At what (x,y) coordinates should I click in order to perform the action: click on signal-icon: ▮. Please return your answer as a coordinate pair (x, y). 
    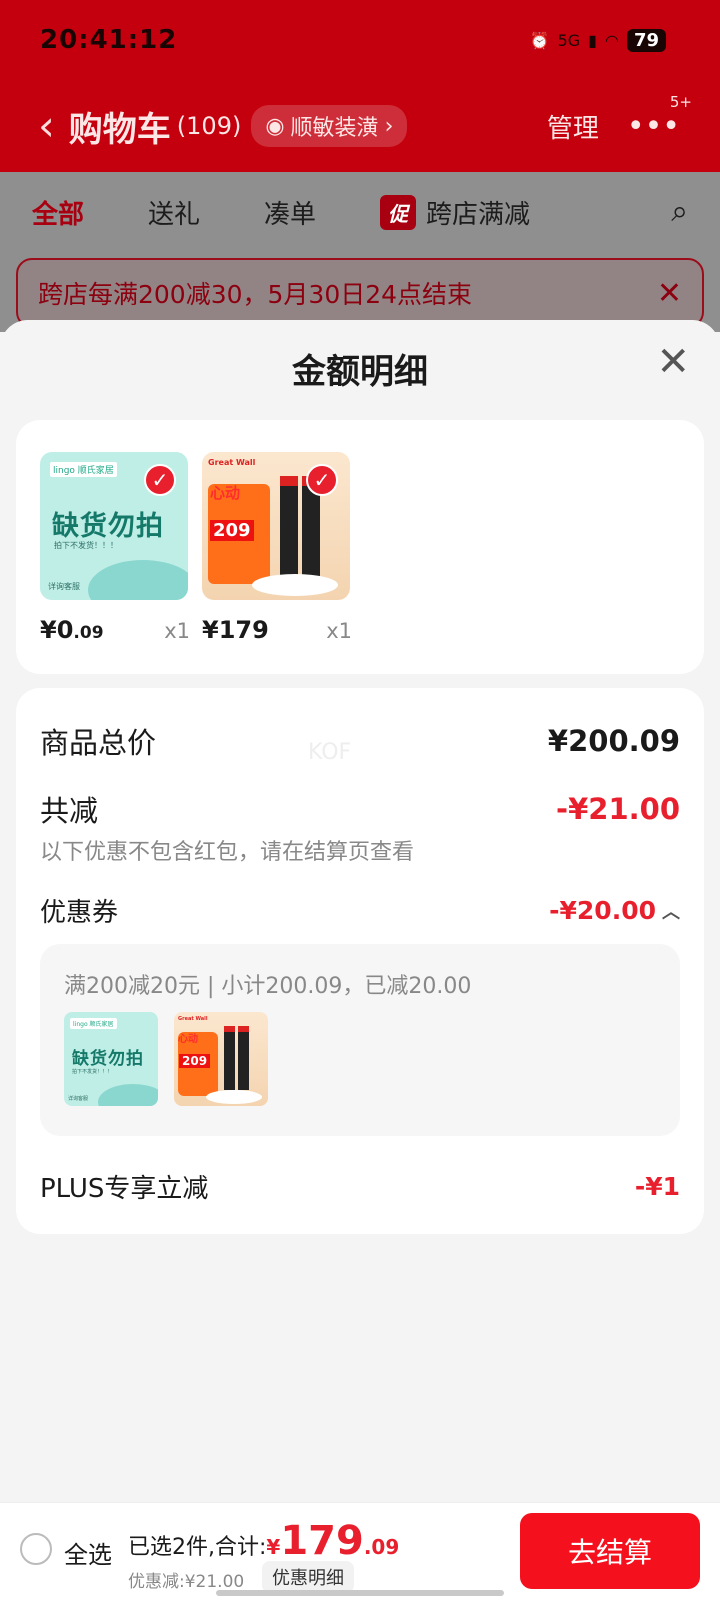
    Looking at the image, I should click on (592, 40).